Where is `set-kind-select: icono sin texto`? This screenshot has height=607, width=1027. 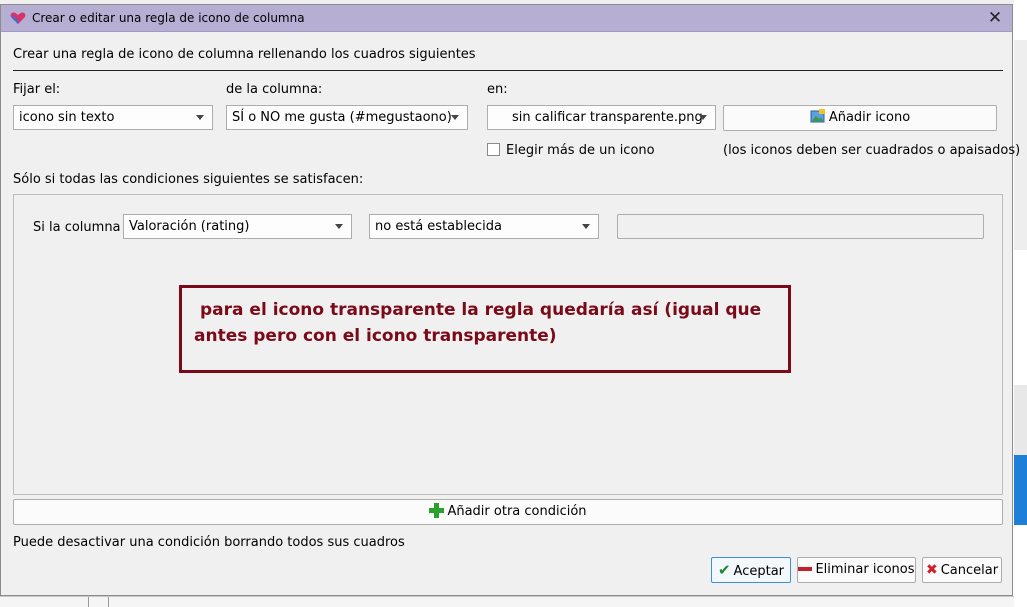 set-kind-select: icono sin texto is located at coordinates (113, 117).